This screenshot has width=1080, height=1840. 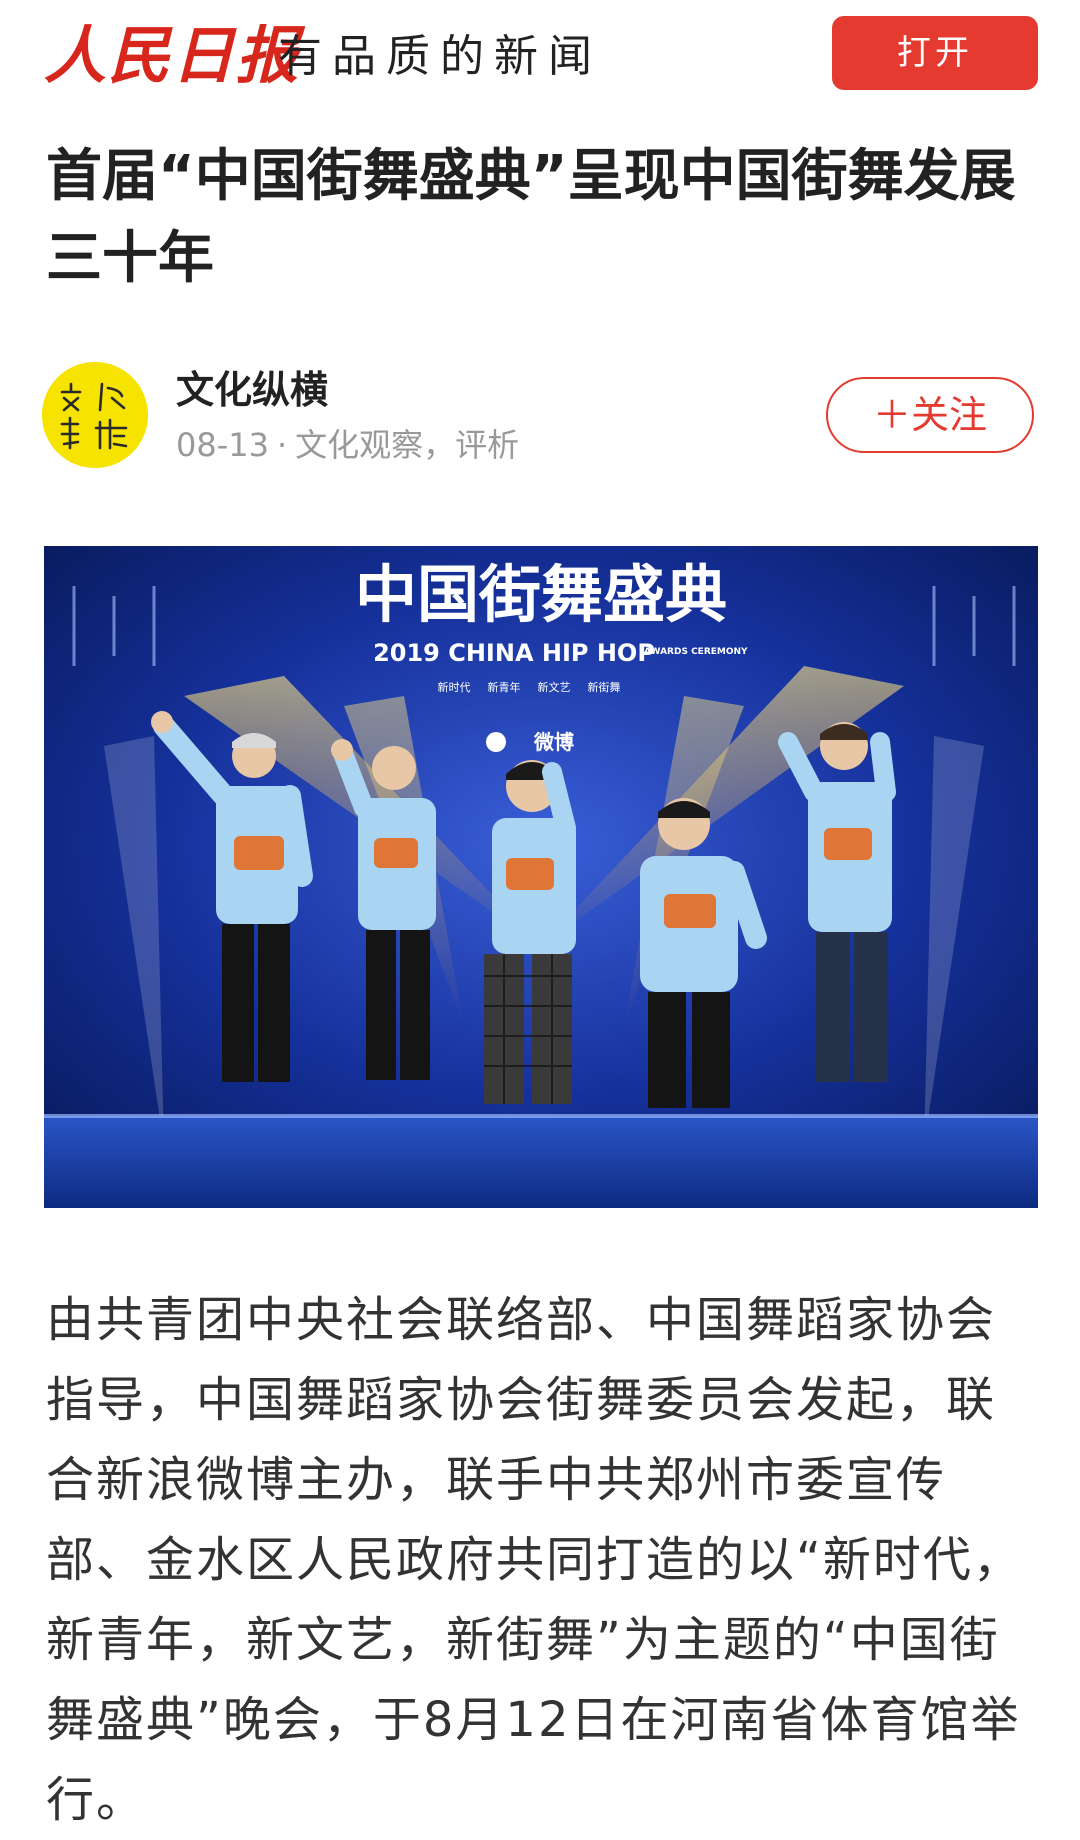 What do you see at coordinates (554, 687) in the screenshot?
I see `banner-tag: 新文艺` at bounding box center [554, 687].